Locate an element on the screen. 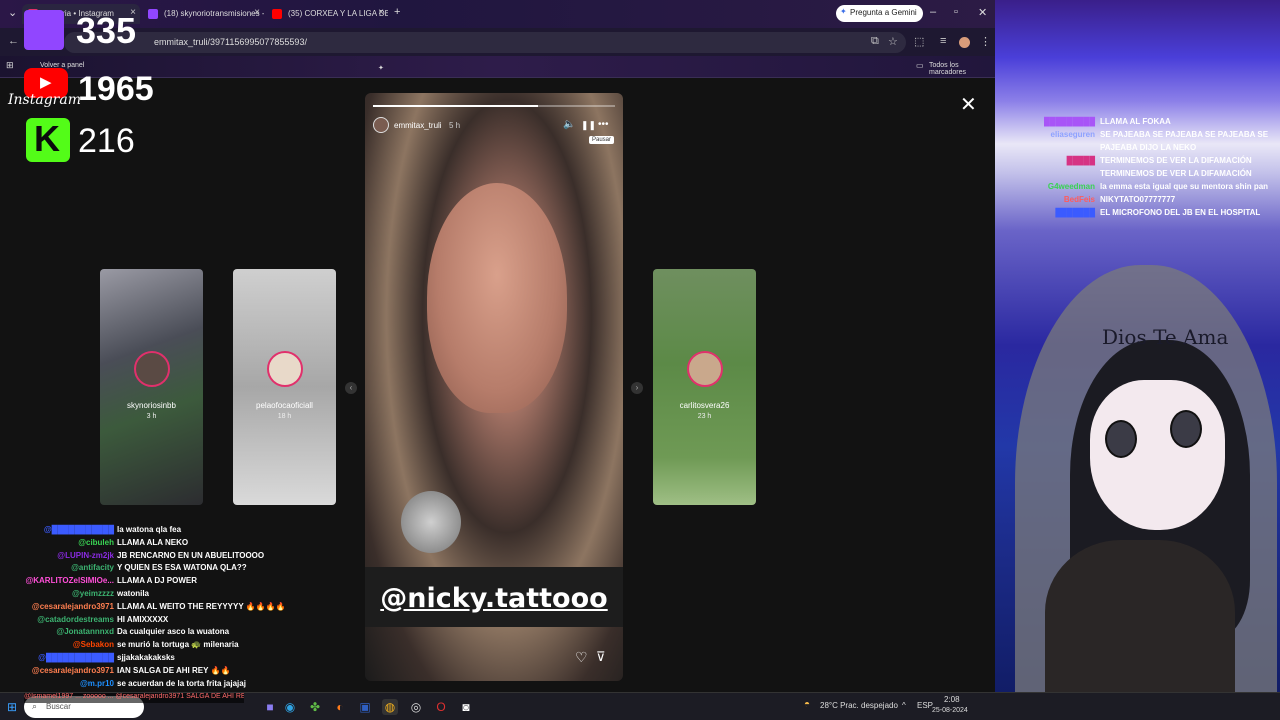  minimize-icon: – is located at coordinates (933, 12).